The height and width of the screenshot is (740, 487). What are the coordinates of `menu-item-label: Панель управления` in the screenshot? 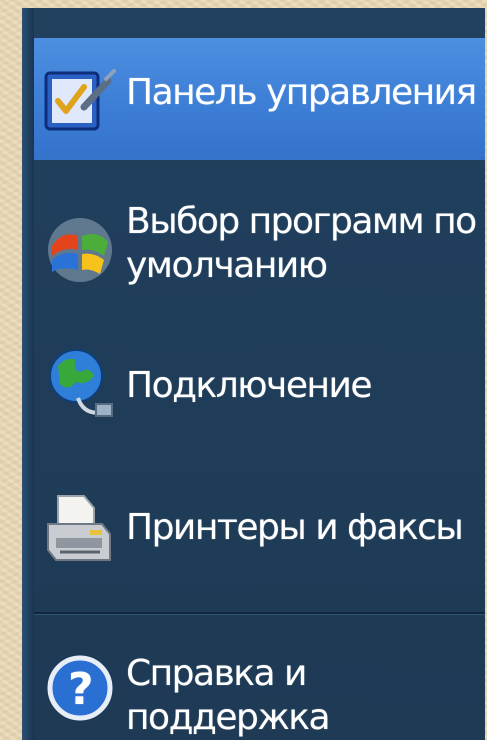 It's located at (301, 93).